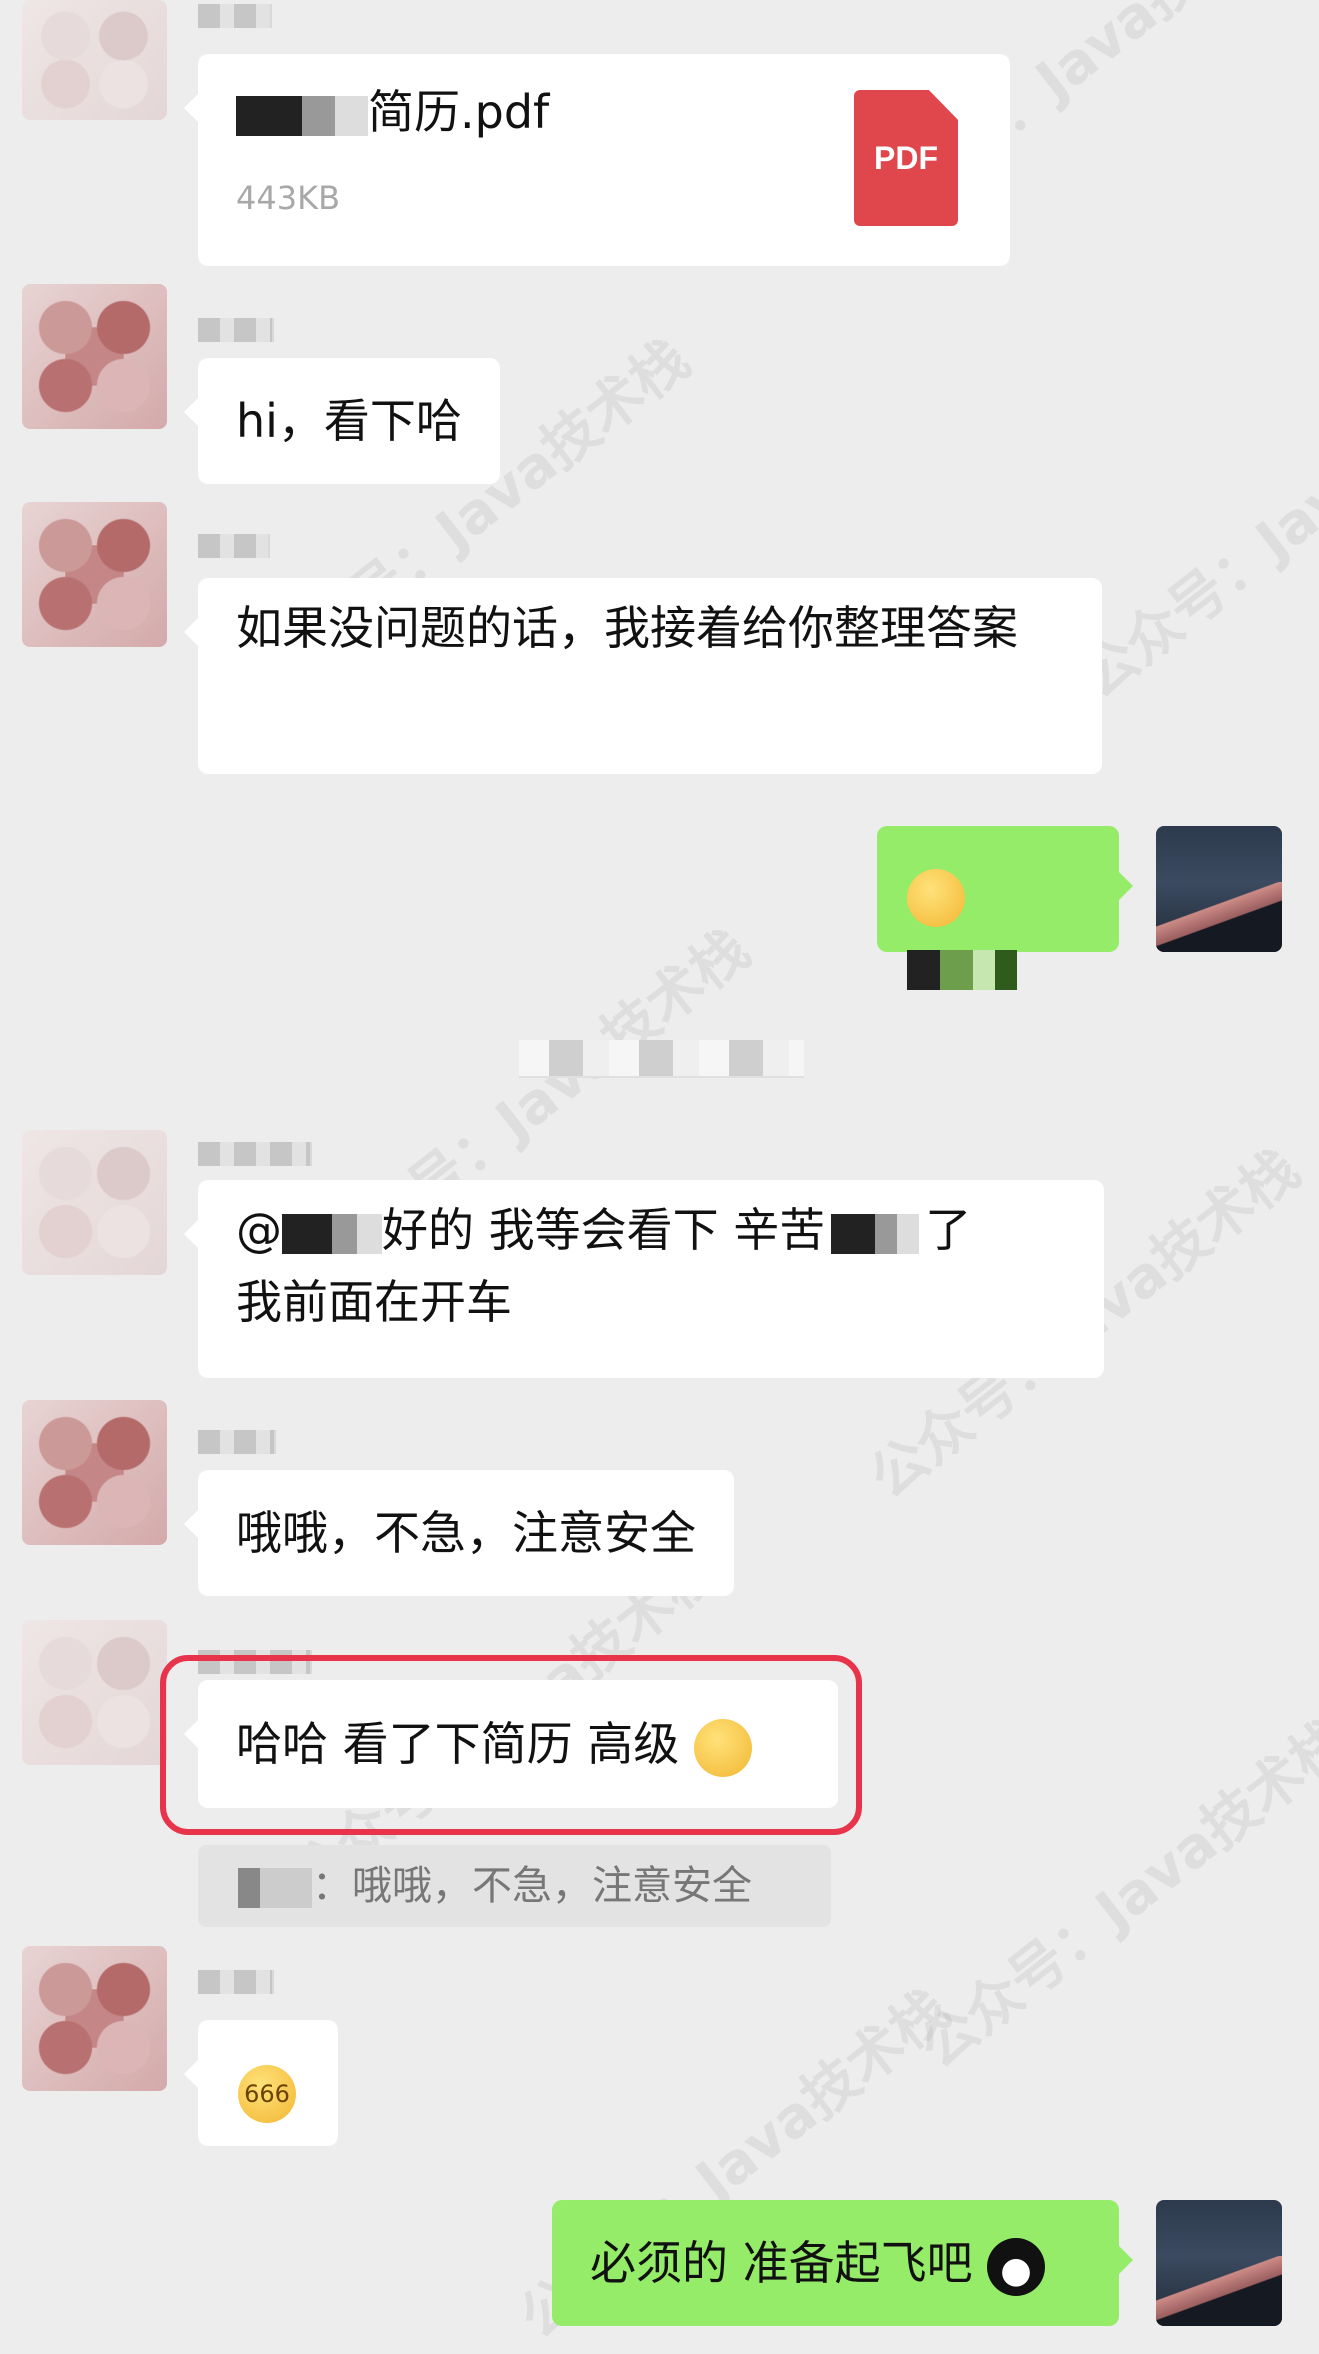  What do you see at coordinates (781, 2263) in the screenshot?
I see `message-text: 必须的 准备起飞吧` at bounding box center [781, 2263].